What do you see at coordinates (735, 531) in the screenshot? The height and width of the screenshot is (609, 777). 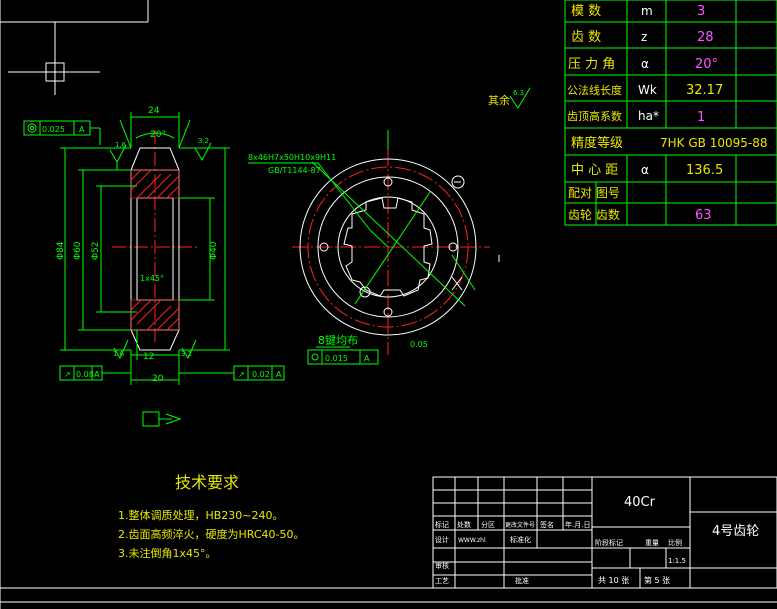 I see `part-name: 4号齿轮` at bounding box center [735, 531].